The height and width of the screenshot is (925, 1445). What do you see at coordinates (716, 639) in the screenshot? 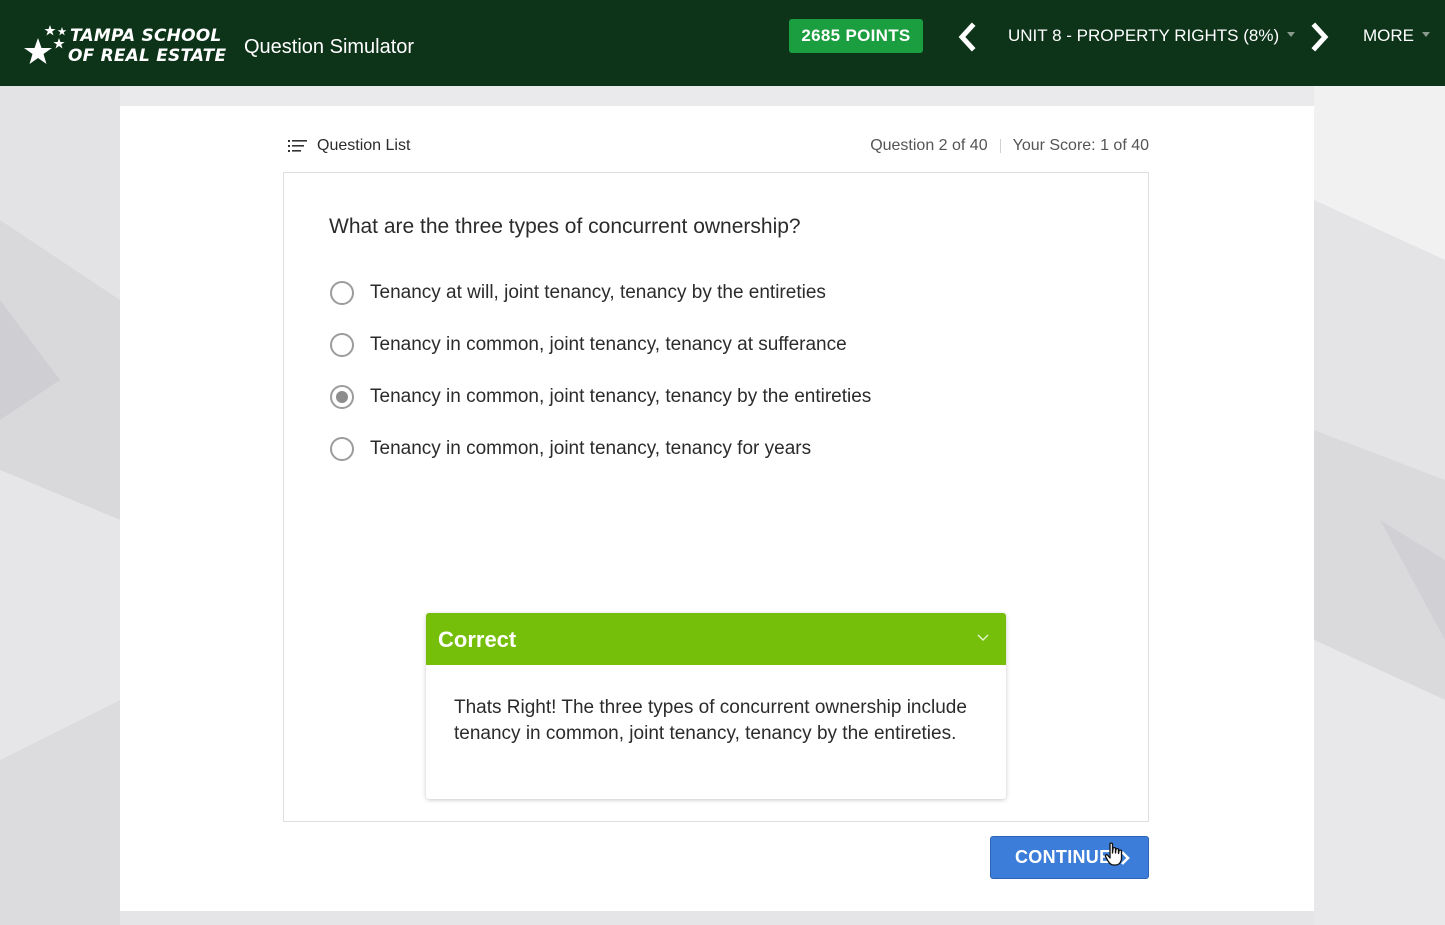
I see `feedback-header: Correct` at bounding box center [716, 639].